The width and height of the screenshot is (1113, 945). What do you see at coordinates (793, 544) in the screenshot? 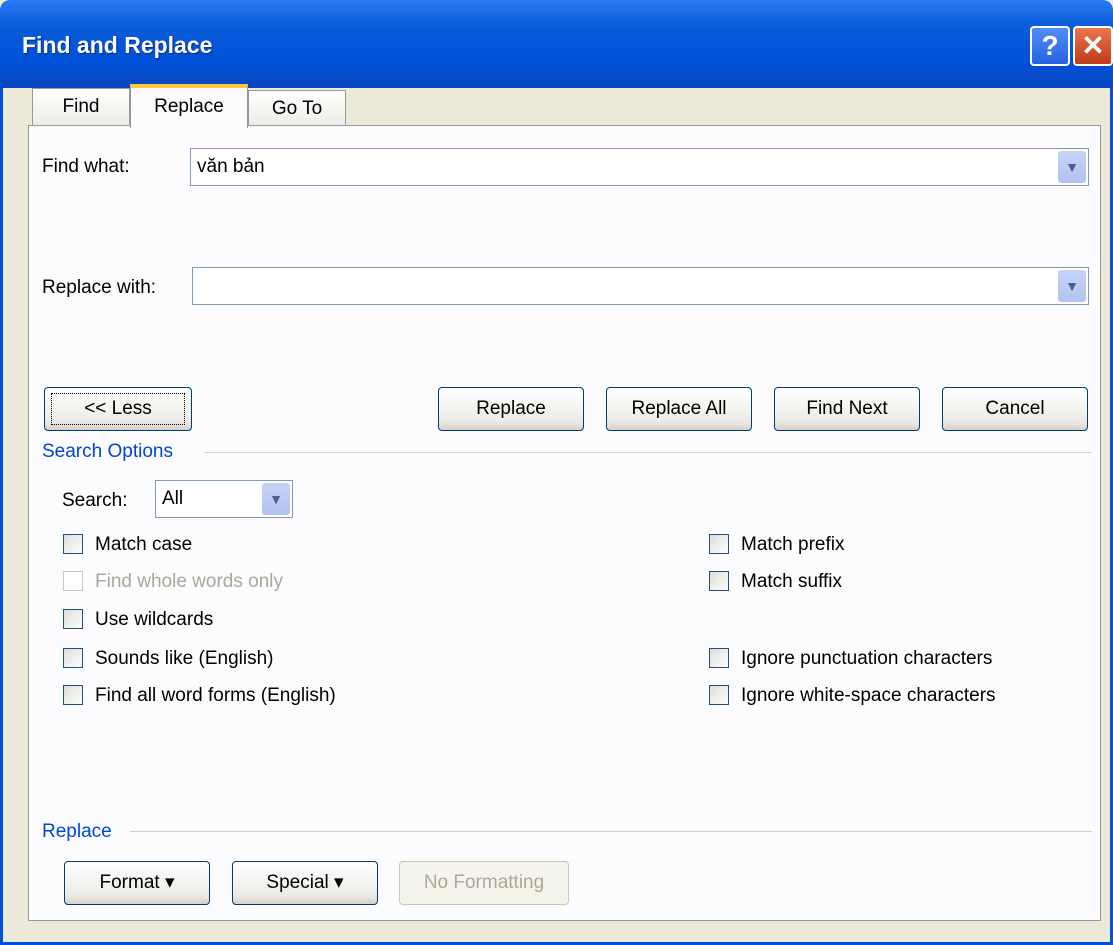
I see `match-prefix-label: Match prefix` at bounding box center [793, 544].